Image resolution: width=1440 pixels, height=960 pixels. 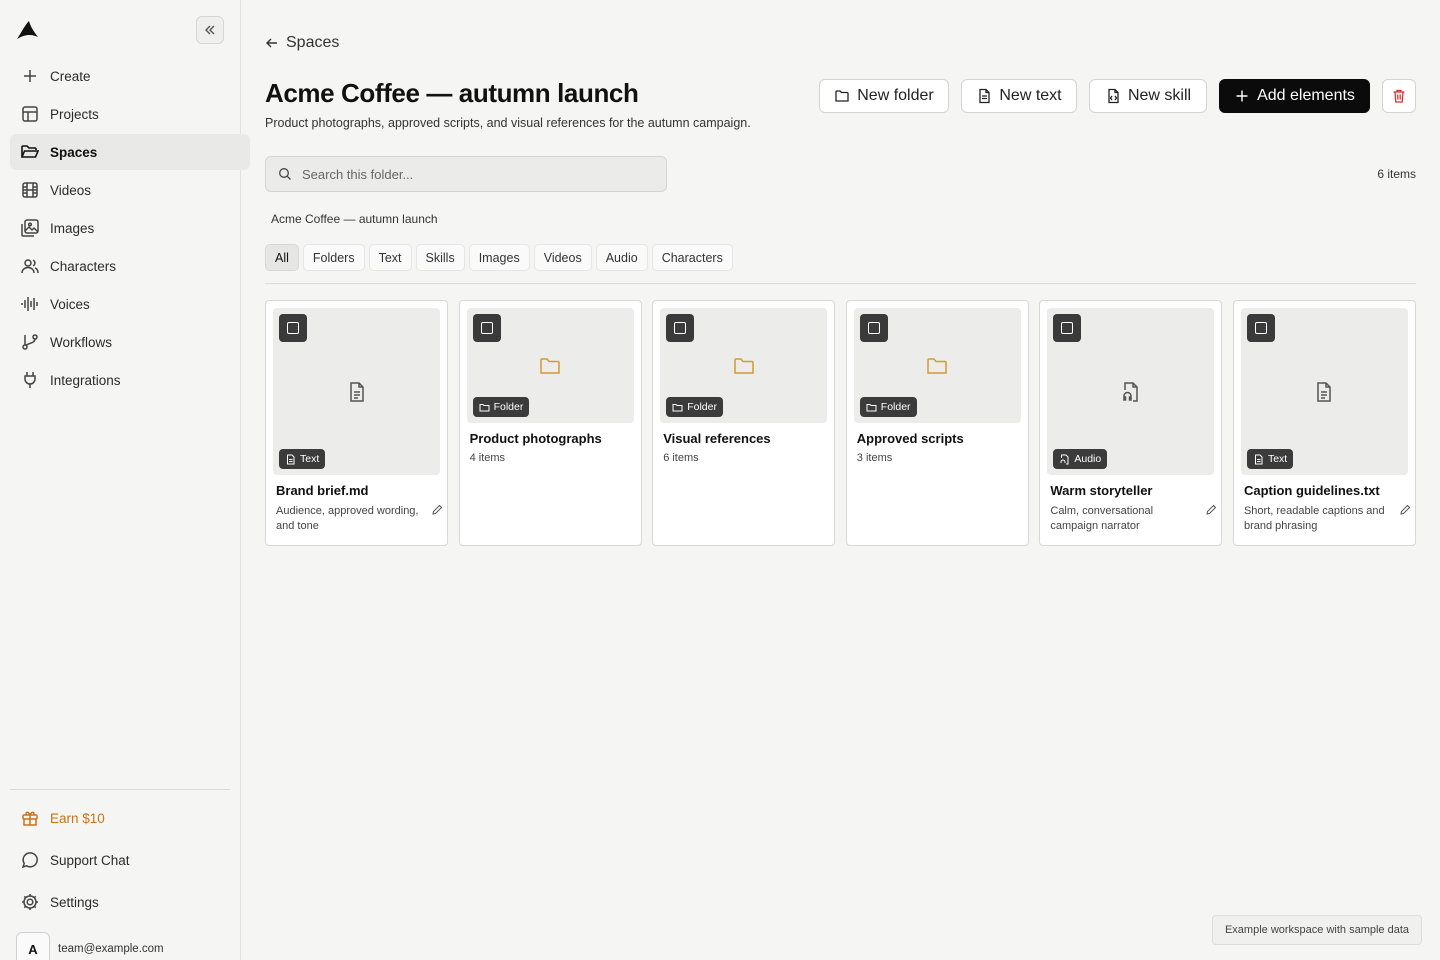 I want to click on card-product-photographs: Folder Product photographs 4 items, so click(x=550, y=423).